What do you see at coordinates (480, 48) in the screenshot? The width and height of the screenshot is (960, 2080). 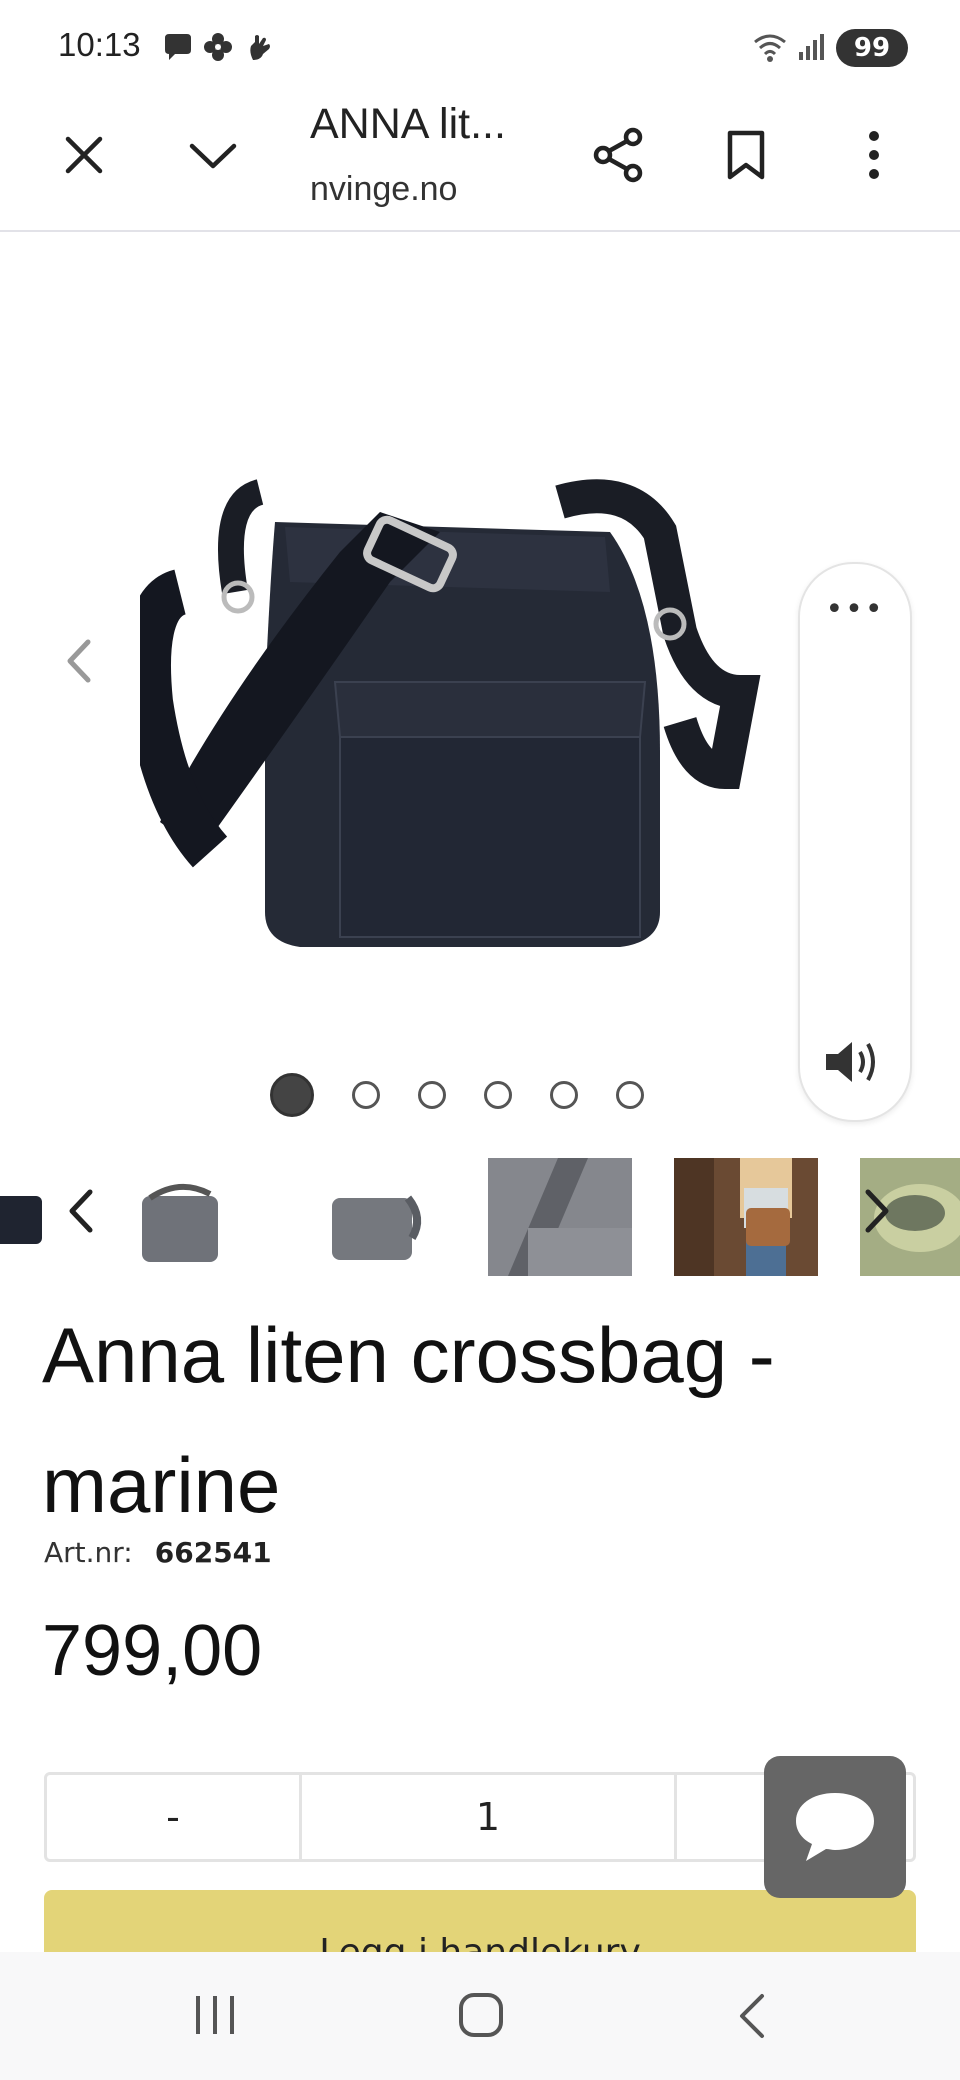 I see `status-bar: 10:13 99` at bounding box center [480, 48].